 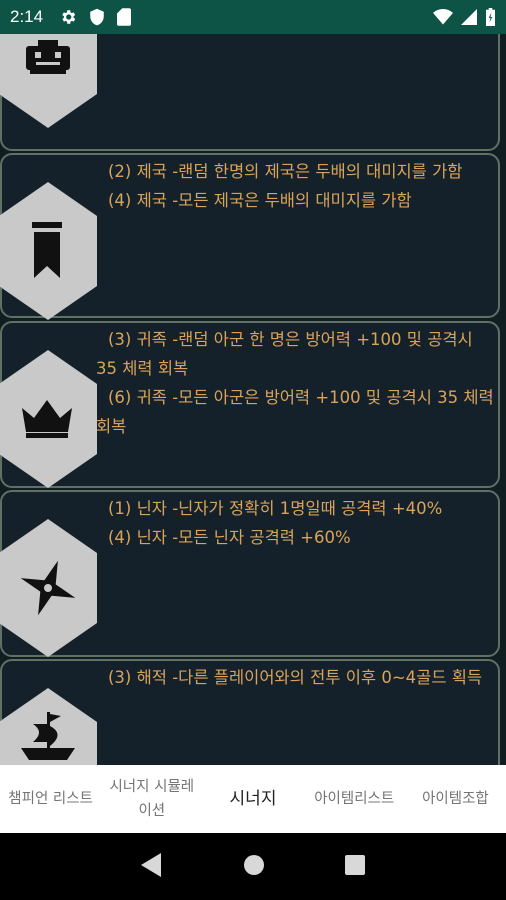 What do you see at coordinates (490, 17) in the screenshot?
I see `battery-icon` at bounding box center [490, 17].